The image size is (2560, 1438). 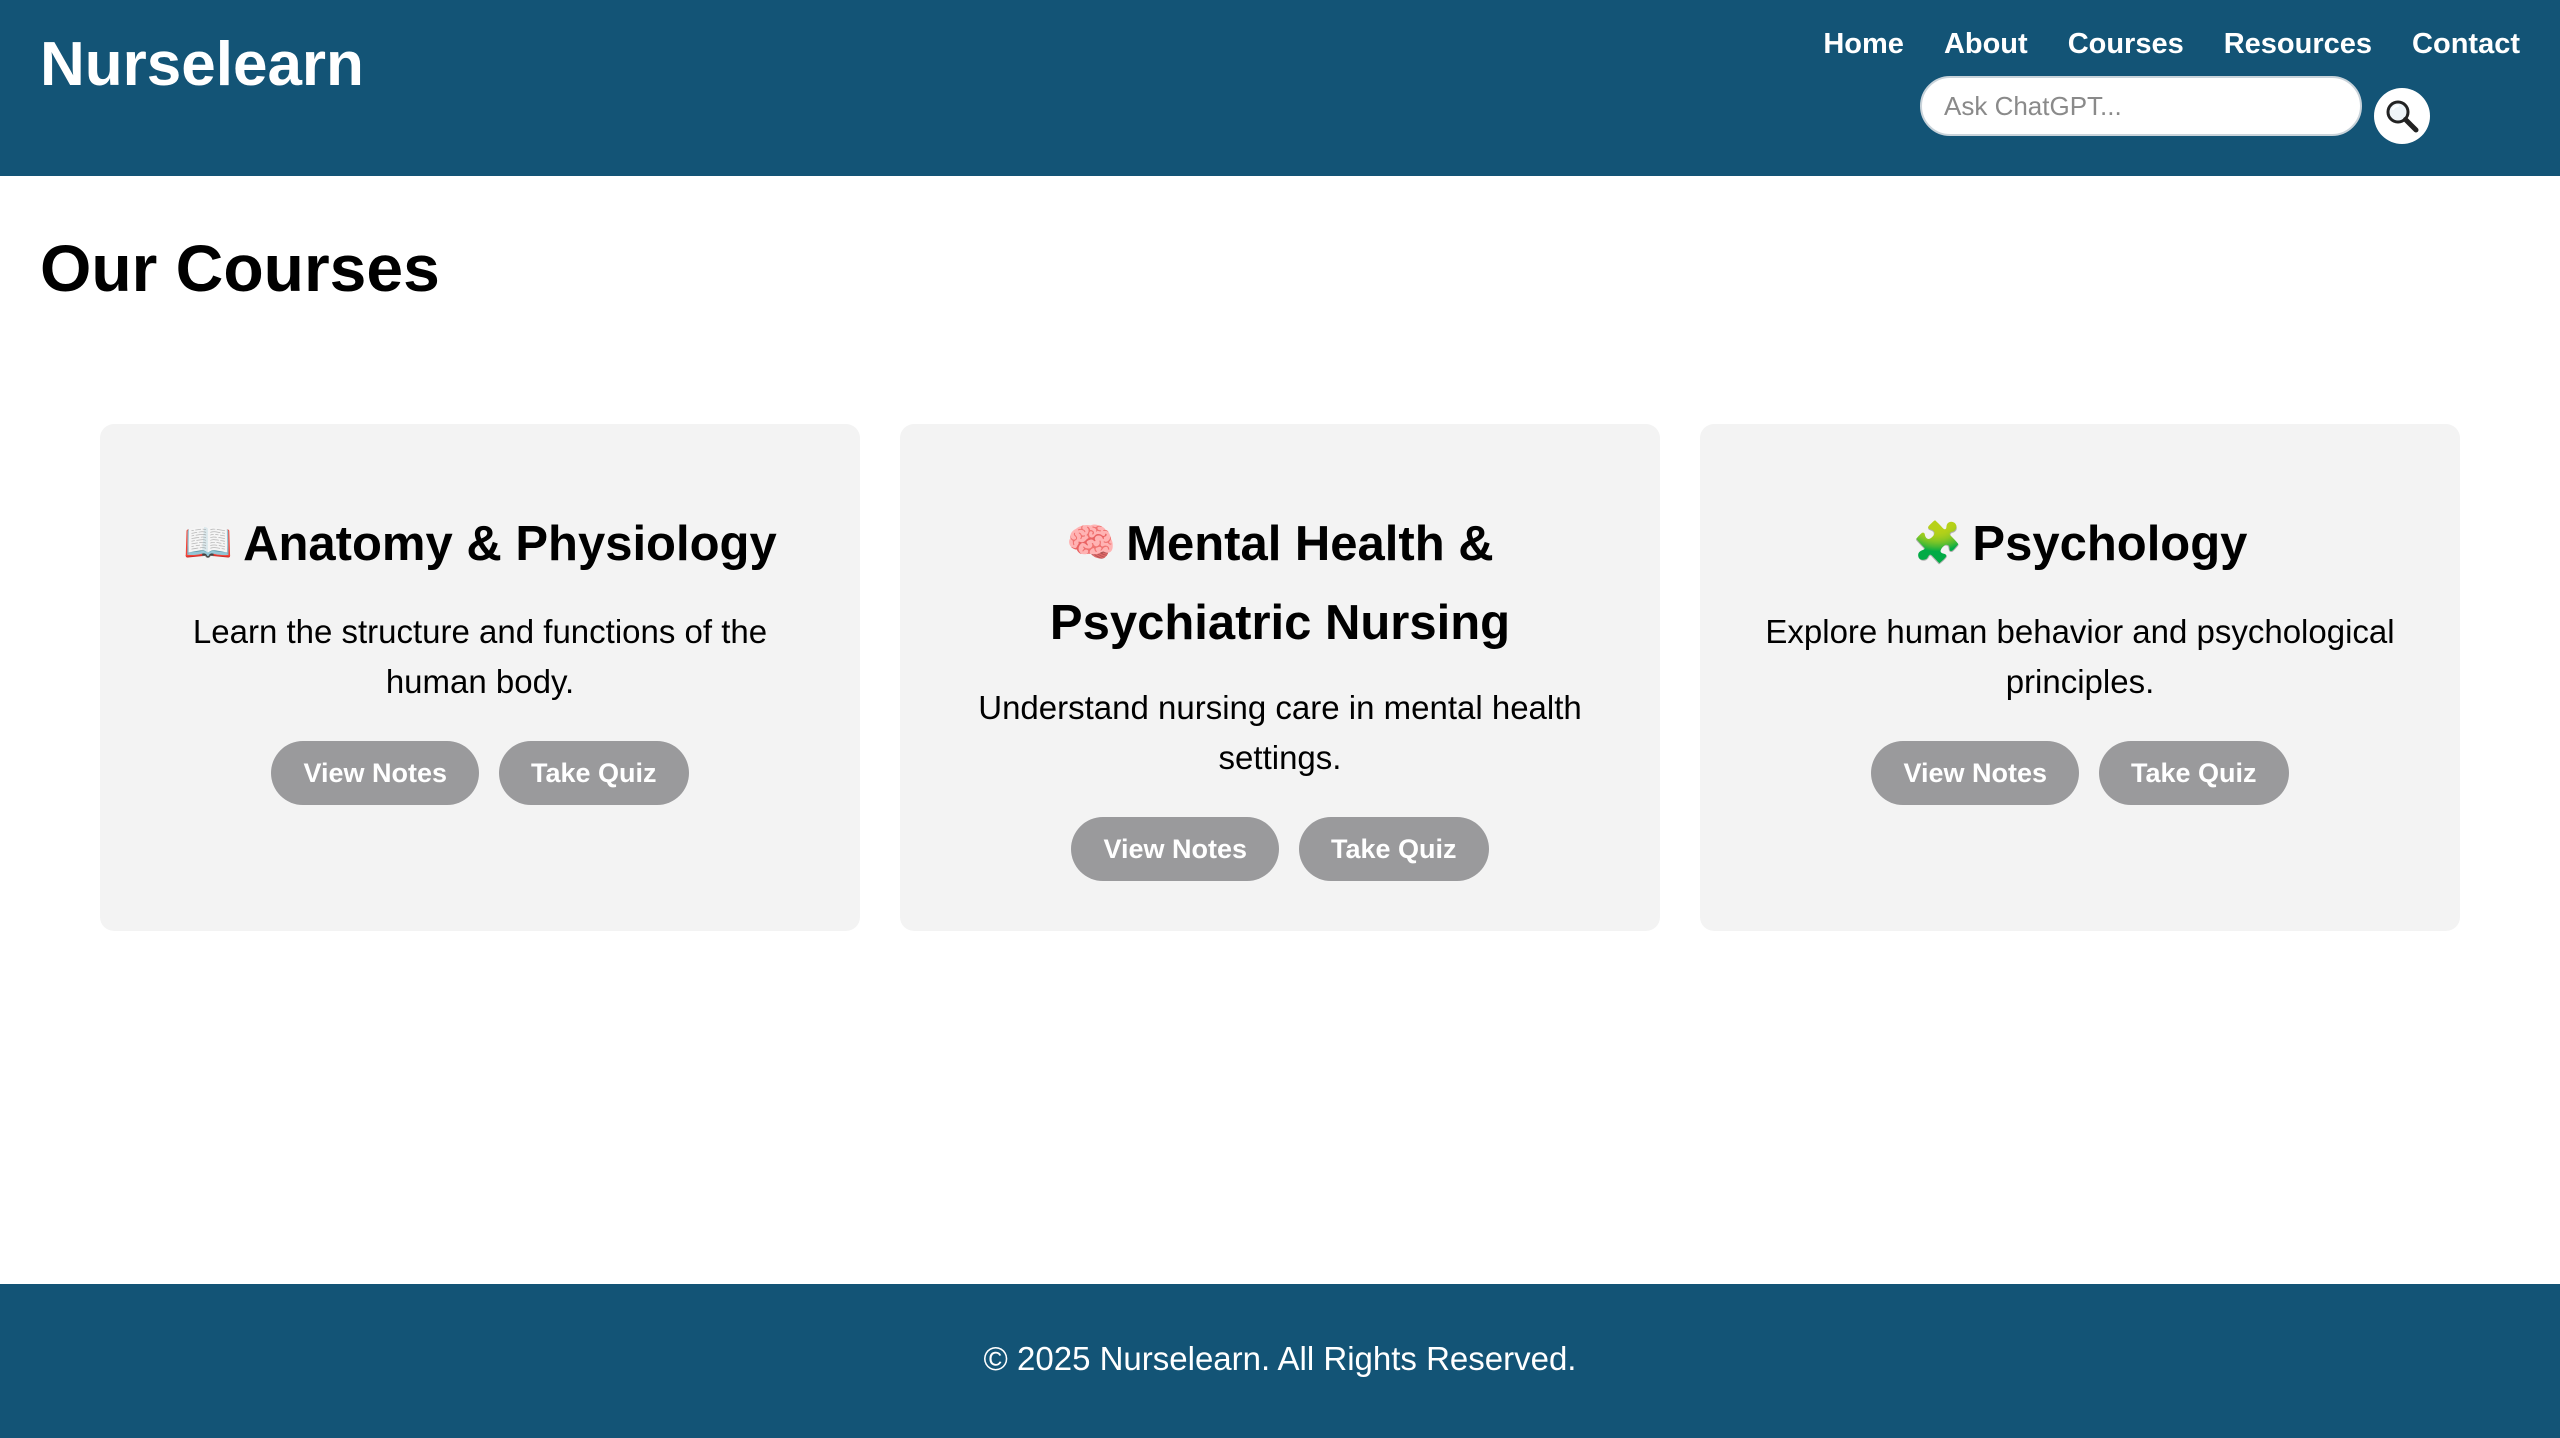 What do you see at coordinates (2126, 44) in the screenshot?
I see `nav-courses: Courses` at bounding box center [2126, 44].